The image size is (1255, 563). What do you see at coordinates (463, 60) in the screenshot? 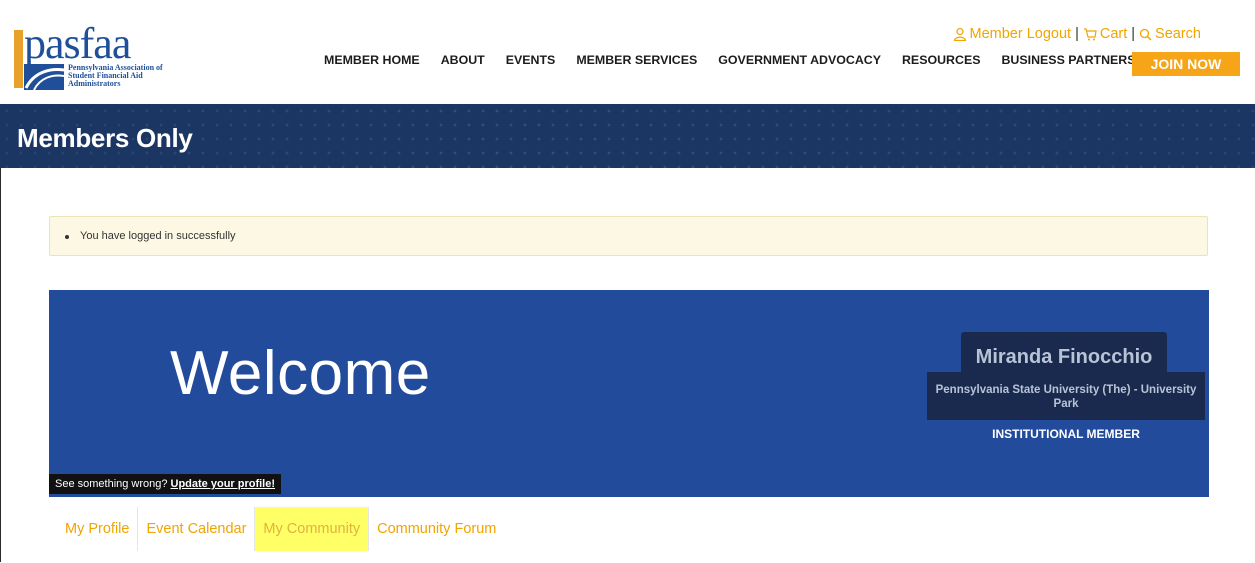
I see `nav-about: ABOUT` at bounding box center [463, 60].